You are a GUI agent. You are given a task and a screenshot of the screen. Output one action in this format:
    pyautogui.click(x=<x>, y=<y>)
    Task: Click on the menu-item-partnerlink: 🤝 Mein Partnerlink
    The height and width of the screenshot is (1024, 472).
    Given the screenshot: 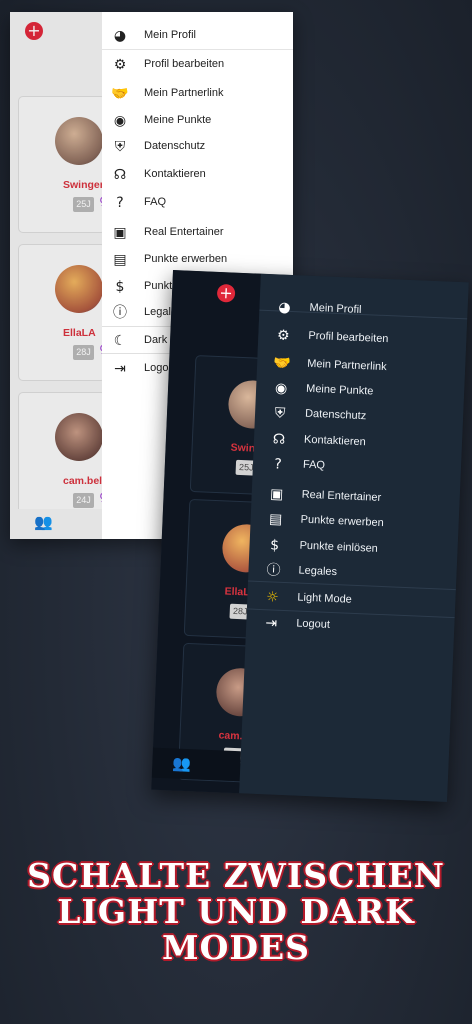 What is the action you would take?
    pyautogui.click(x=197, y=94)
    